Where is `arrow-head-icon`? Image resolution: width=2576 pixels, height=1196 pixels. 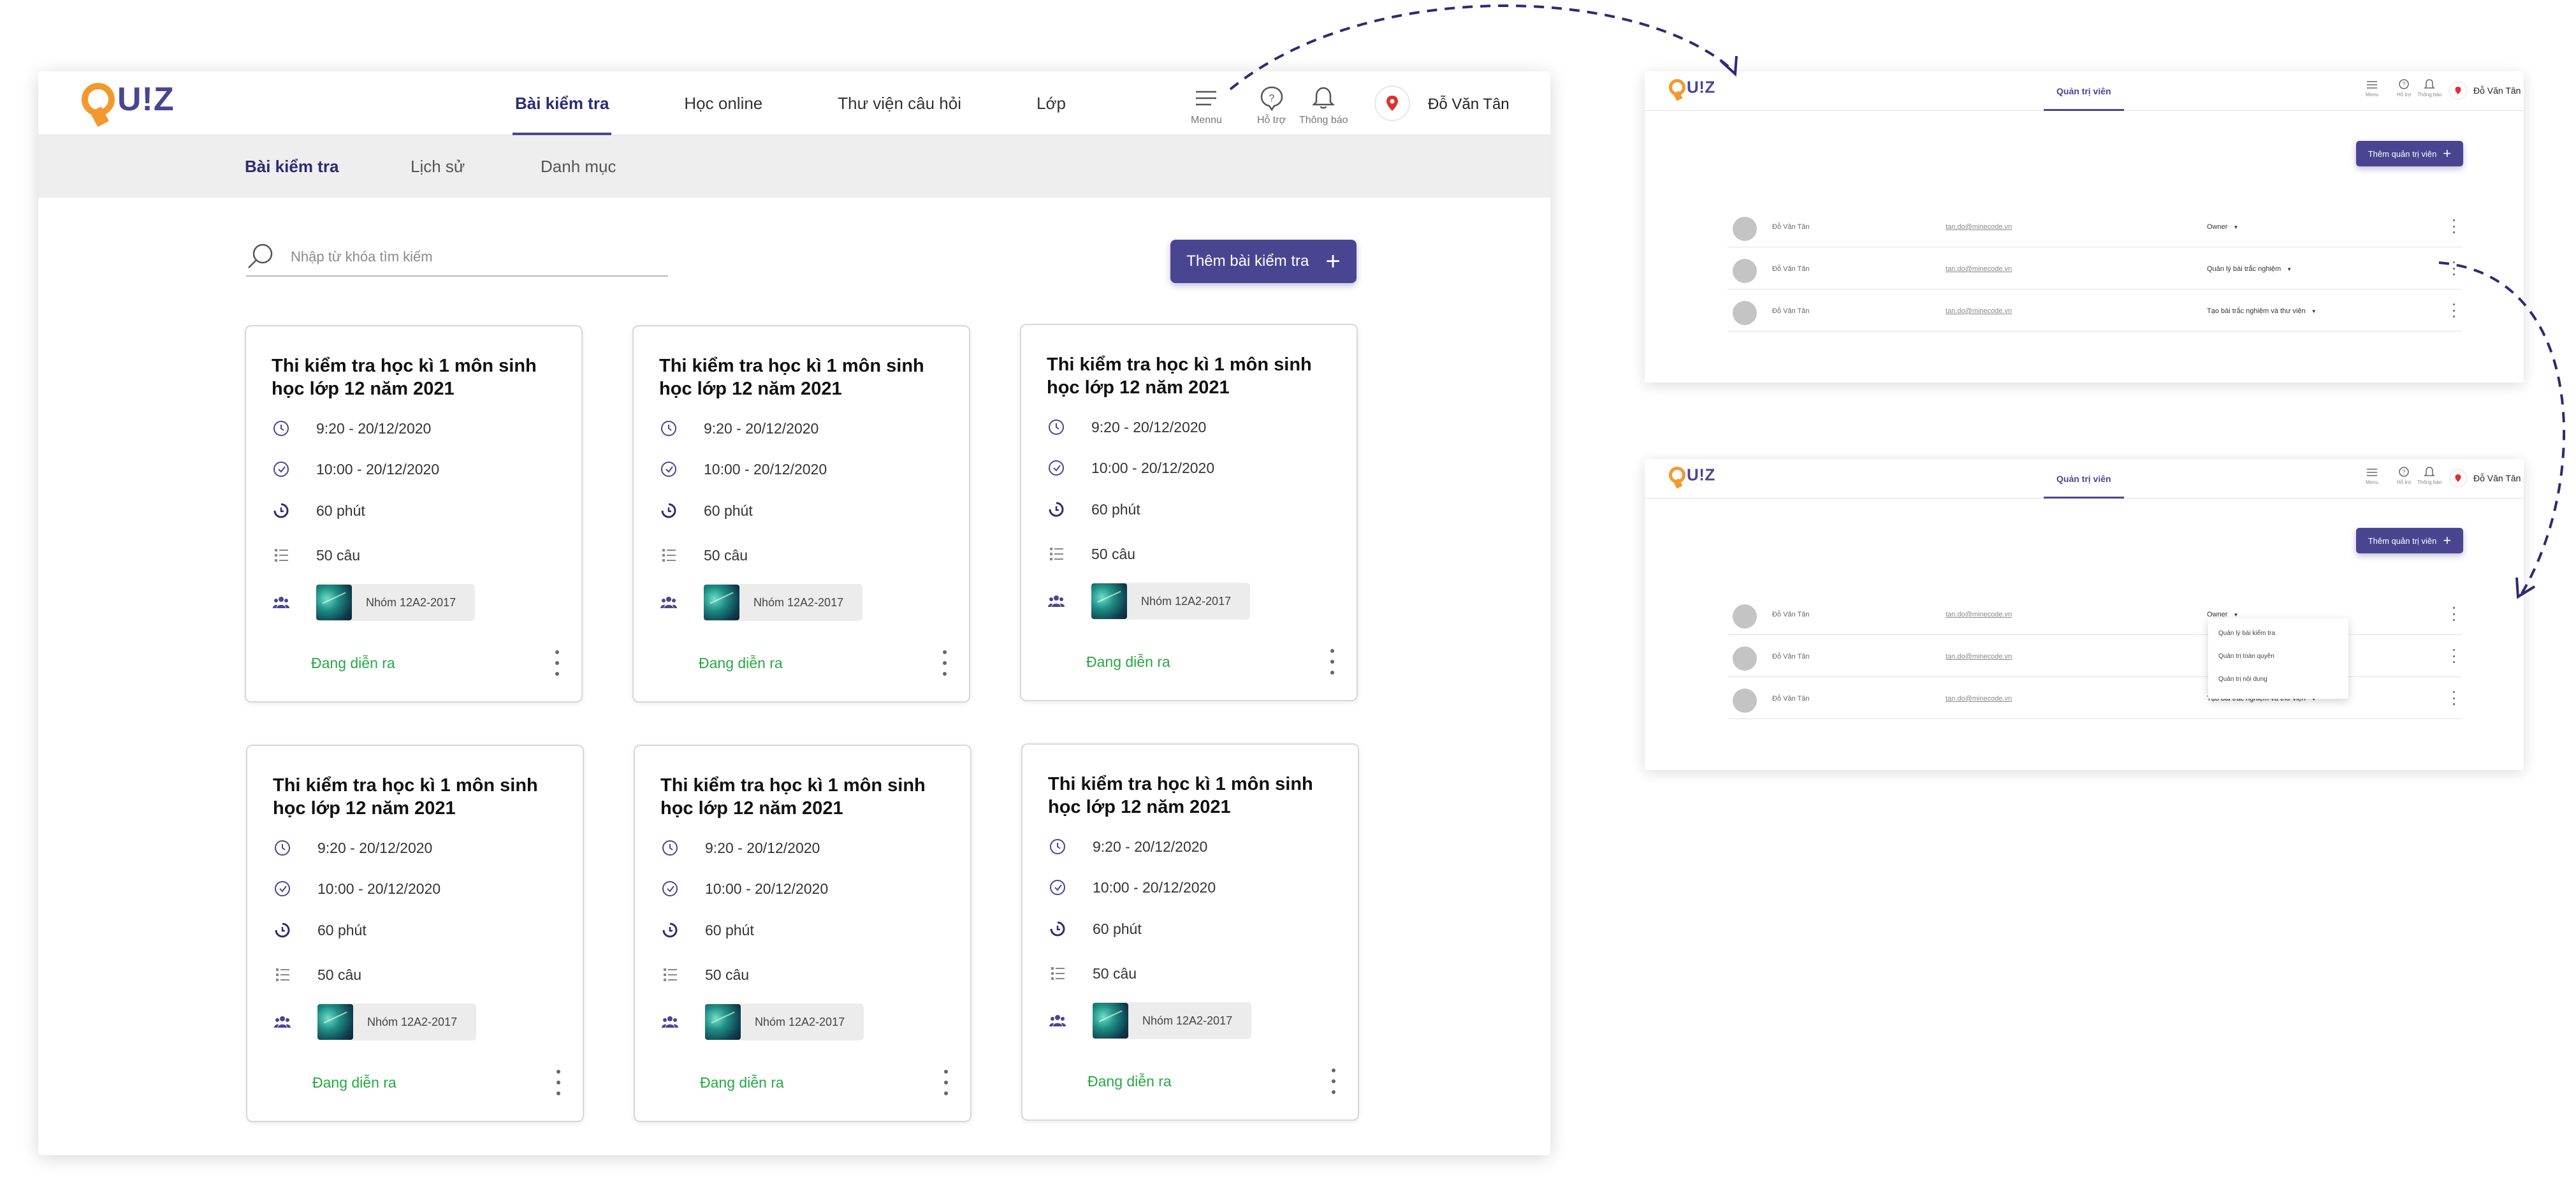 arrow-head-icon is located at coordinates (1729, 66).